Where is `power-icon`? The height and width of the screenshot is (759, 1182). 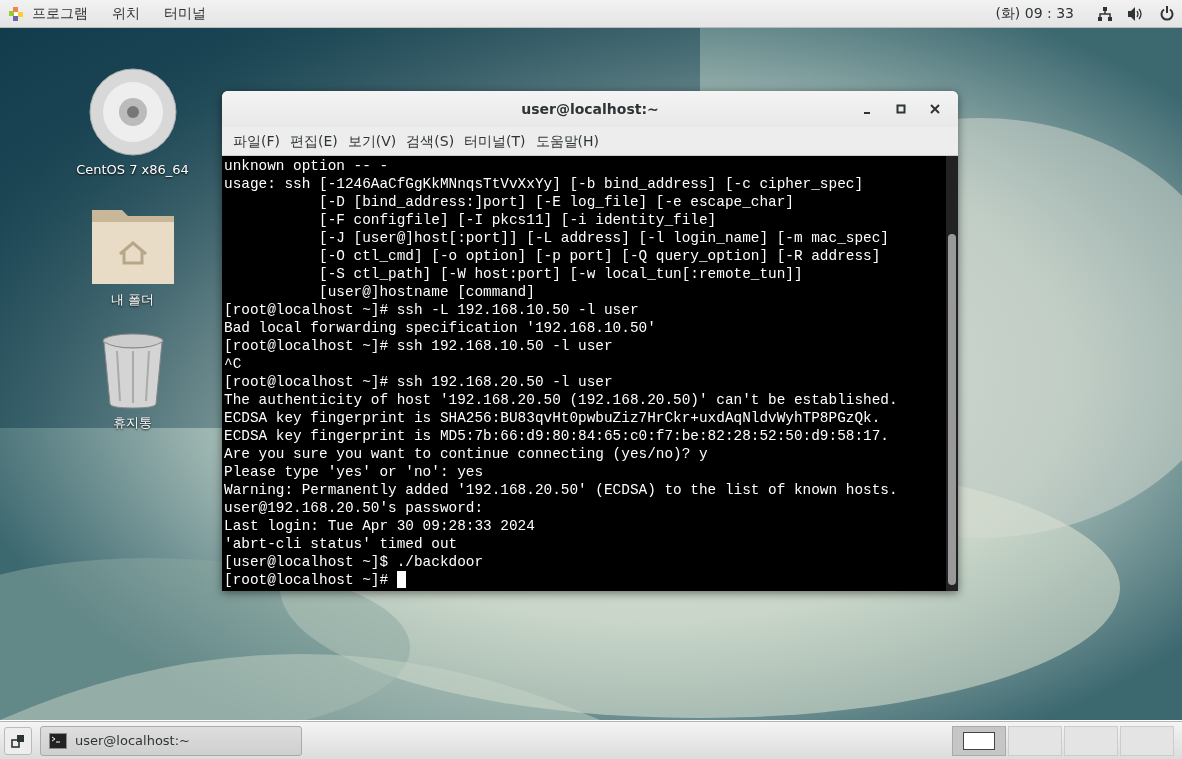 power-icon is located at coordinates (1167, 13).